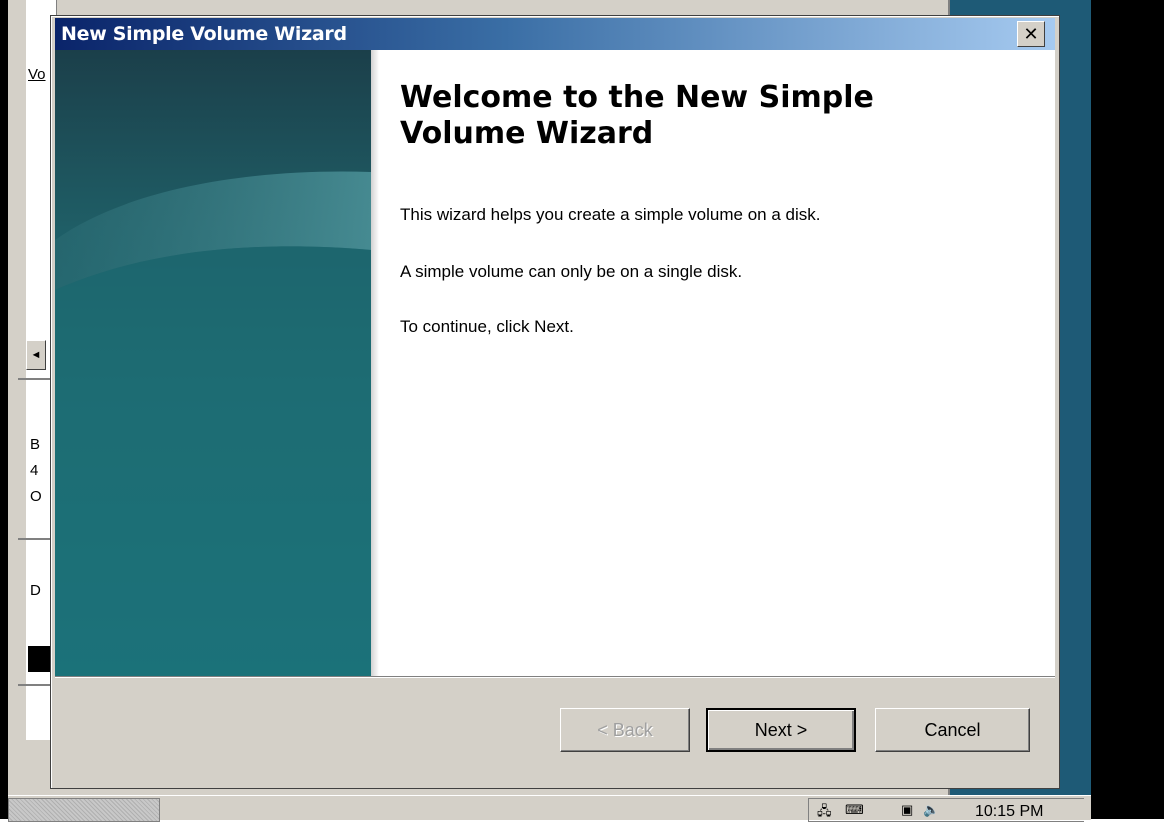  I want to click on next-button: Next >, so click(781, 730).